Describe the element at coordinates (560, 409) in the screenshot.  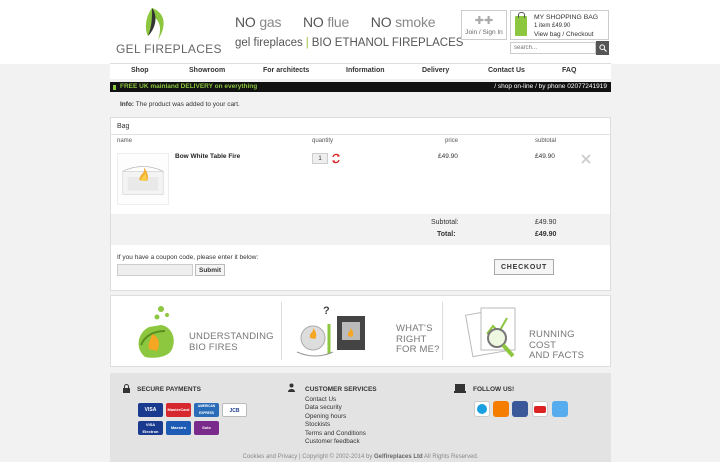
I see `twitter-icon` at that location.